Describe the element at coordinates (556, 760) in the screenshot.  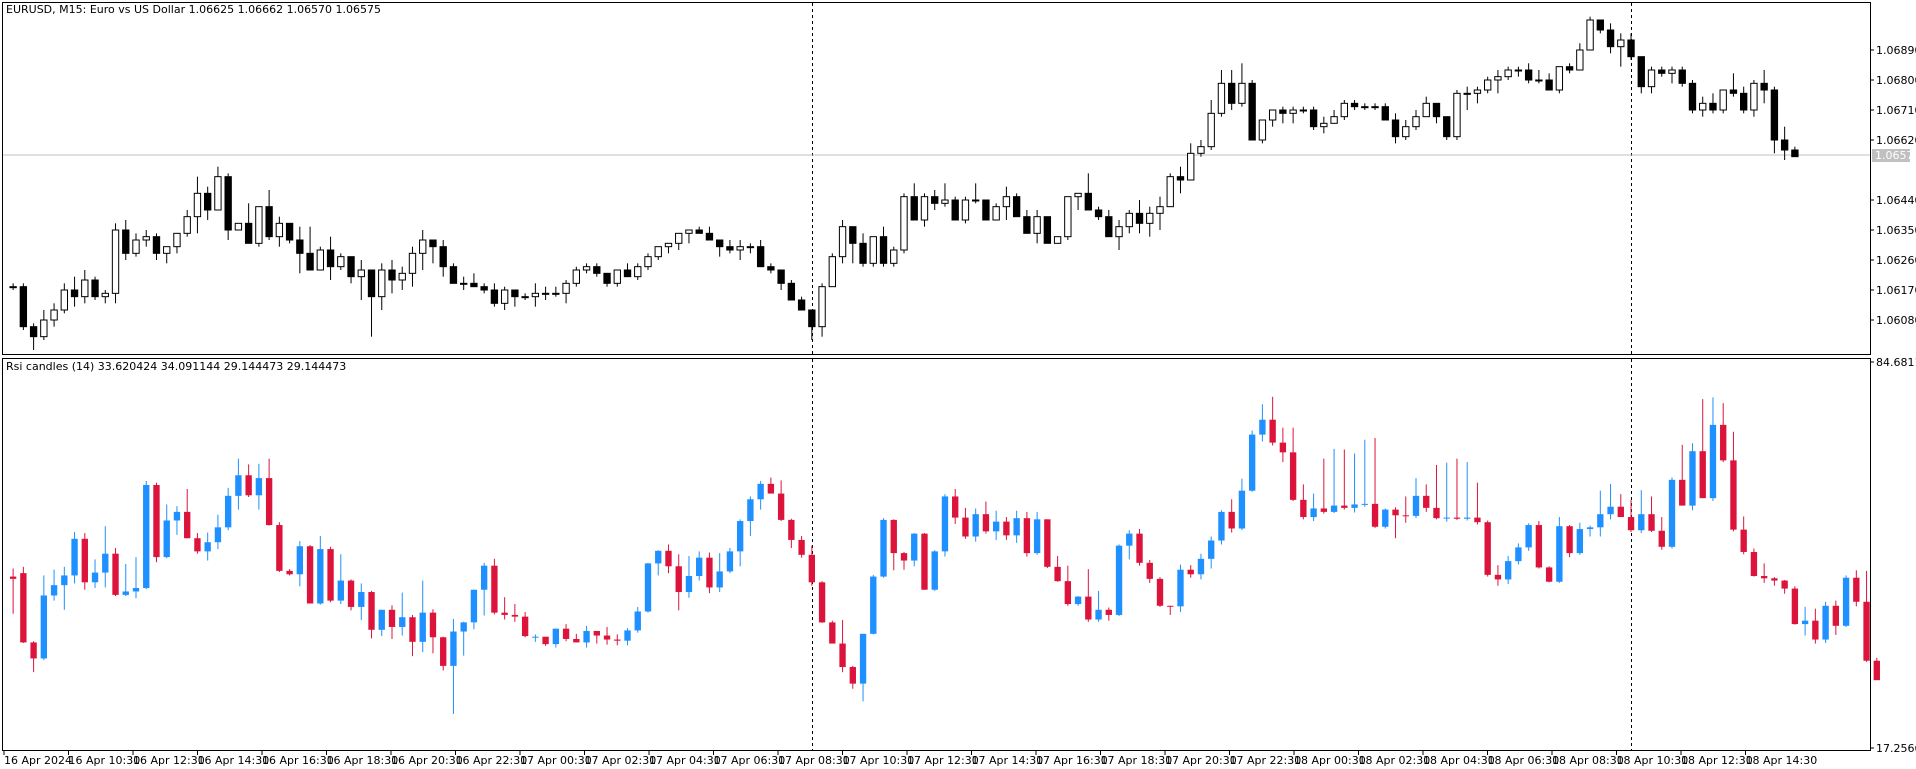
I see `time-axis-label: 17 Apr 00:30` at that location.